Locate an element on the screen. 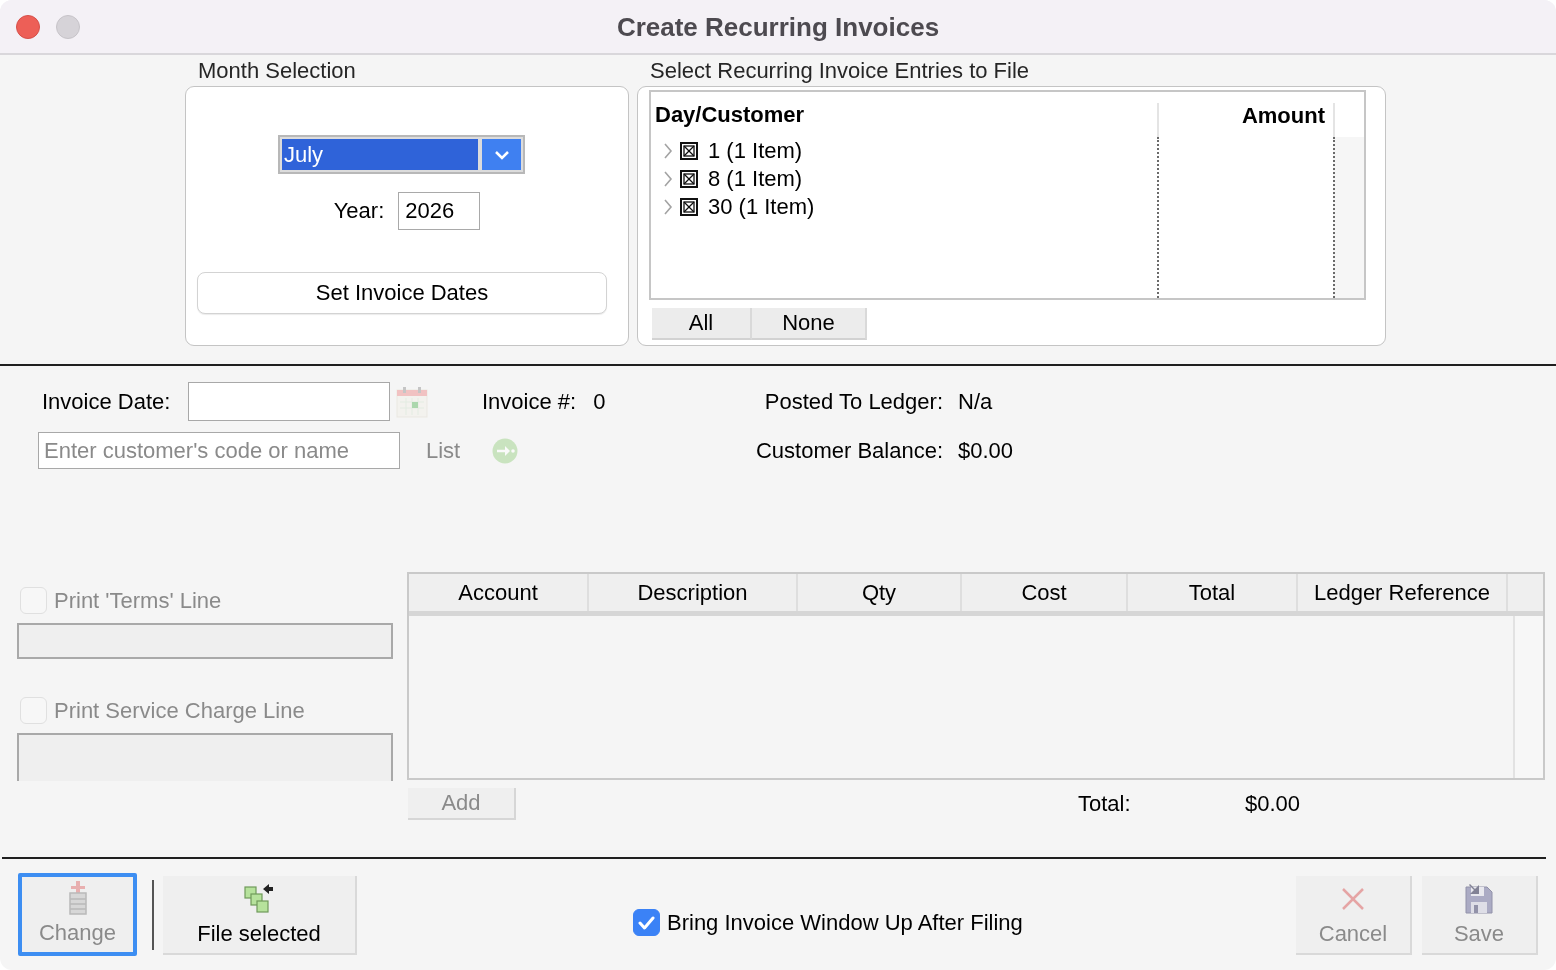  file-selected-button: File selected is located at coordinates (260, 915).